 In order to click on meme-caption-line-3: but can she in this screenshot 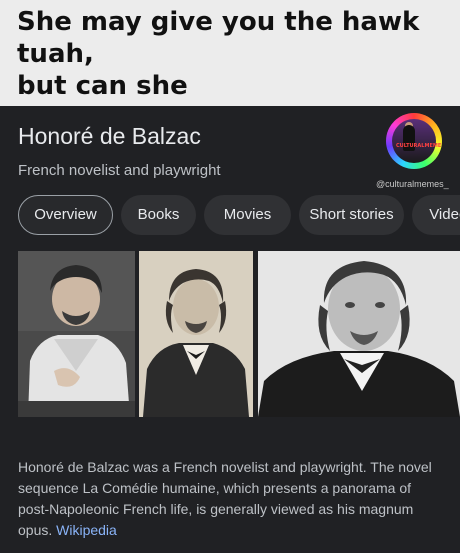, I will do `click(102, 86)`.